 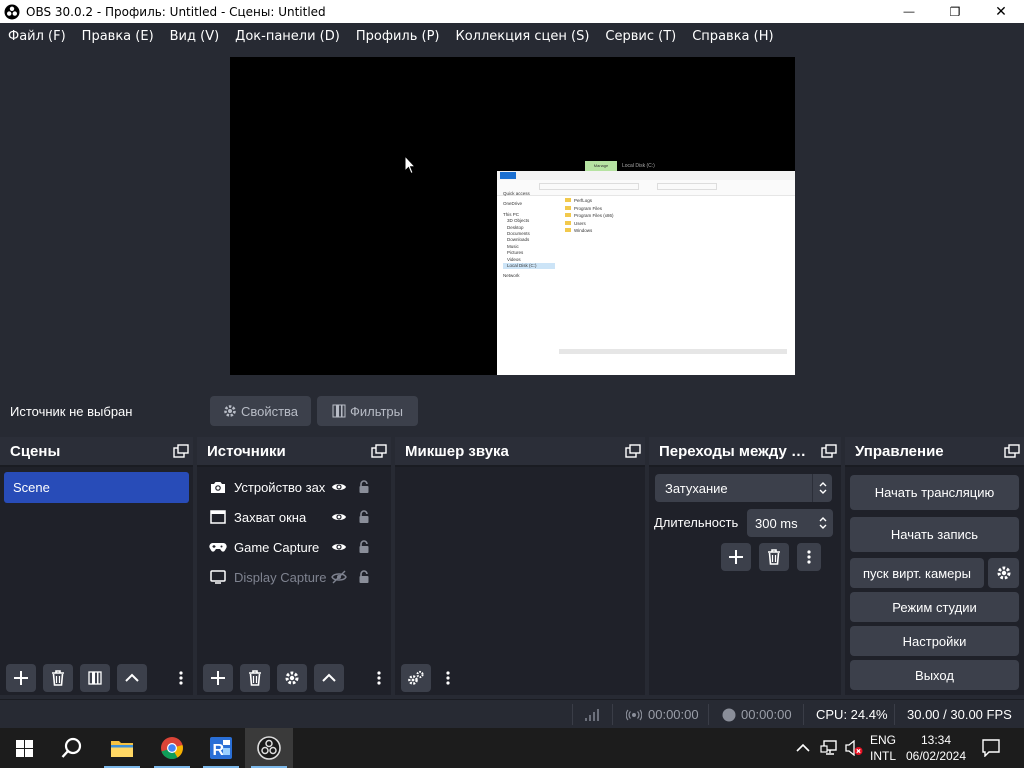 I want to click on source-name: Устройство захвата видео, so click(x=280, y=487).